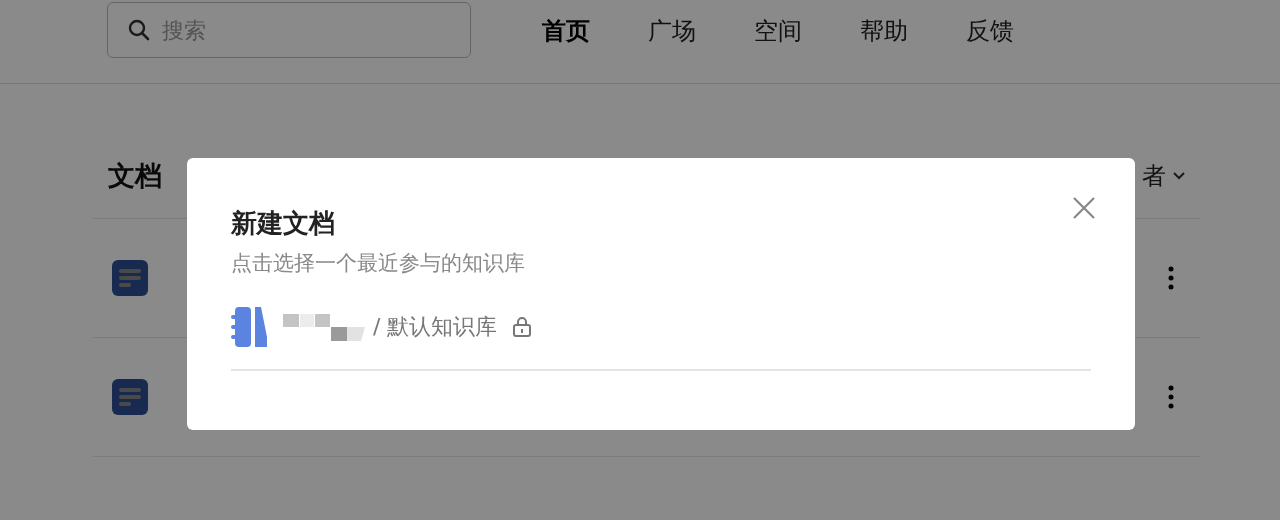 Image resolution: width=1280 pixels, height=520 pixels. Describe the element at coordinates (884, 31) in the screenshot. I see `nav-link: 帮助` at that location.